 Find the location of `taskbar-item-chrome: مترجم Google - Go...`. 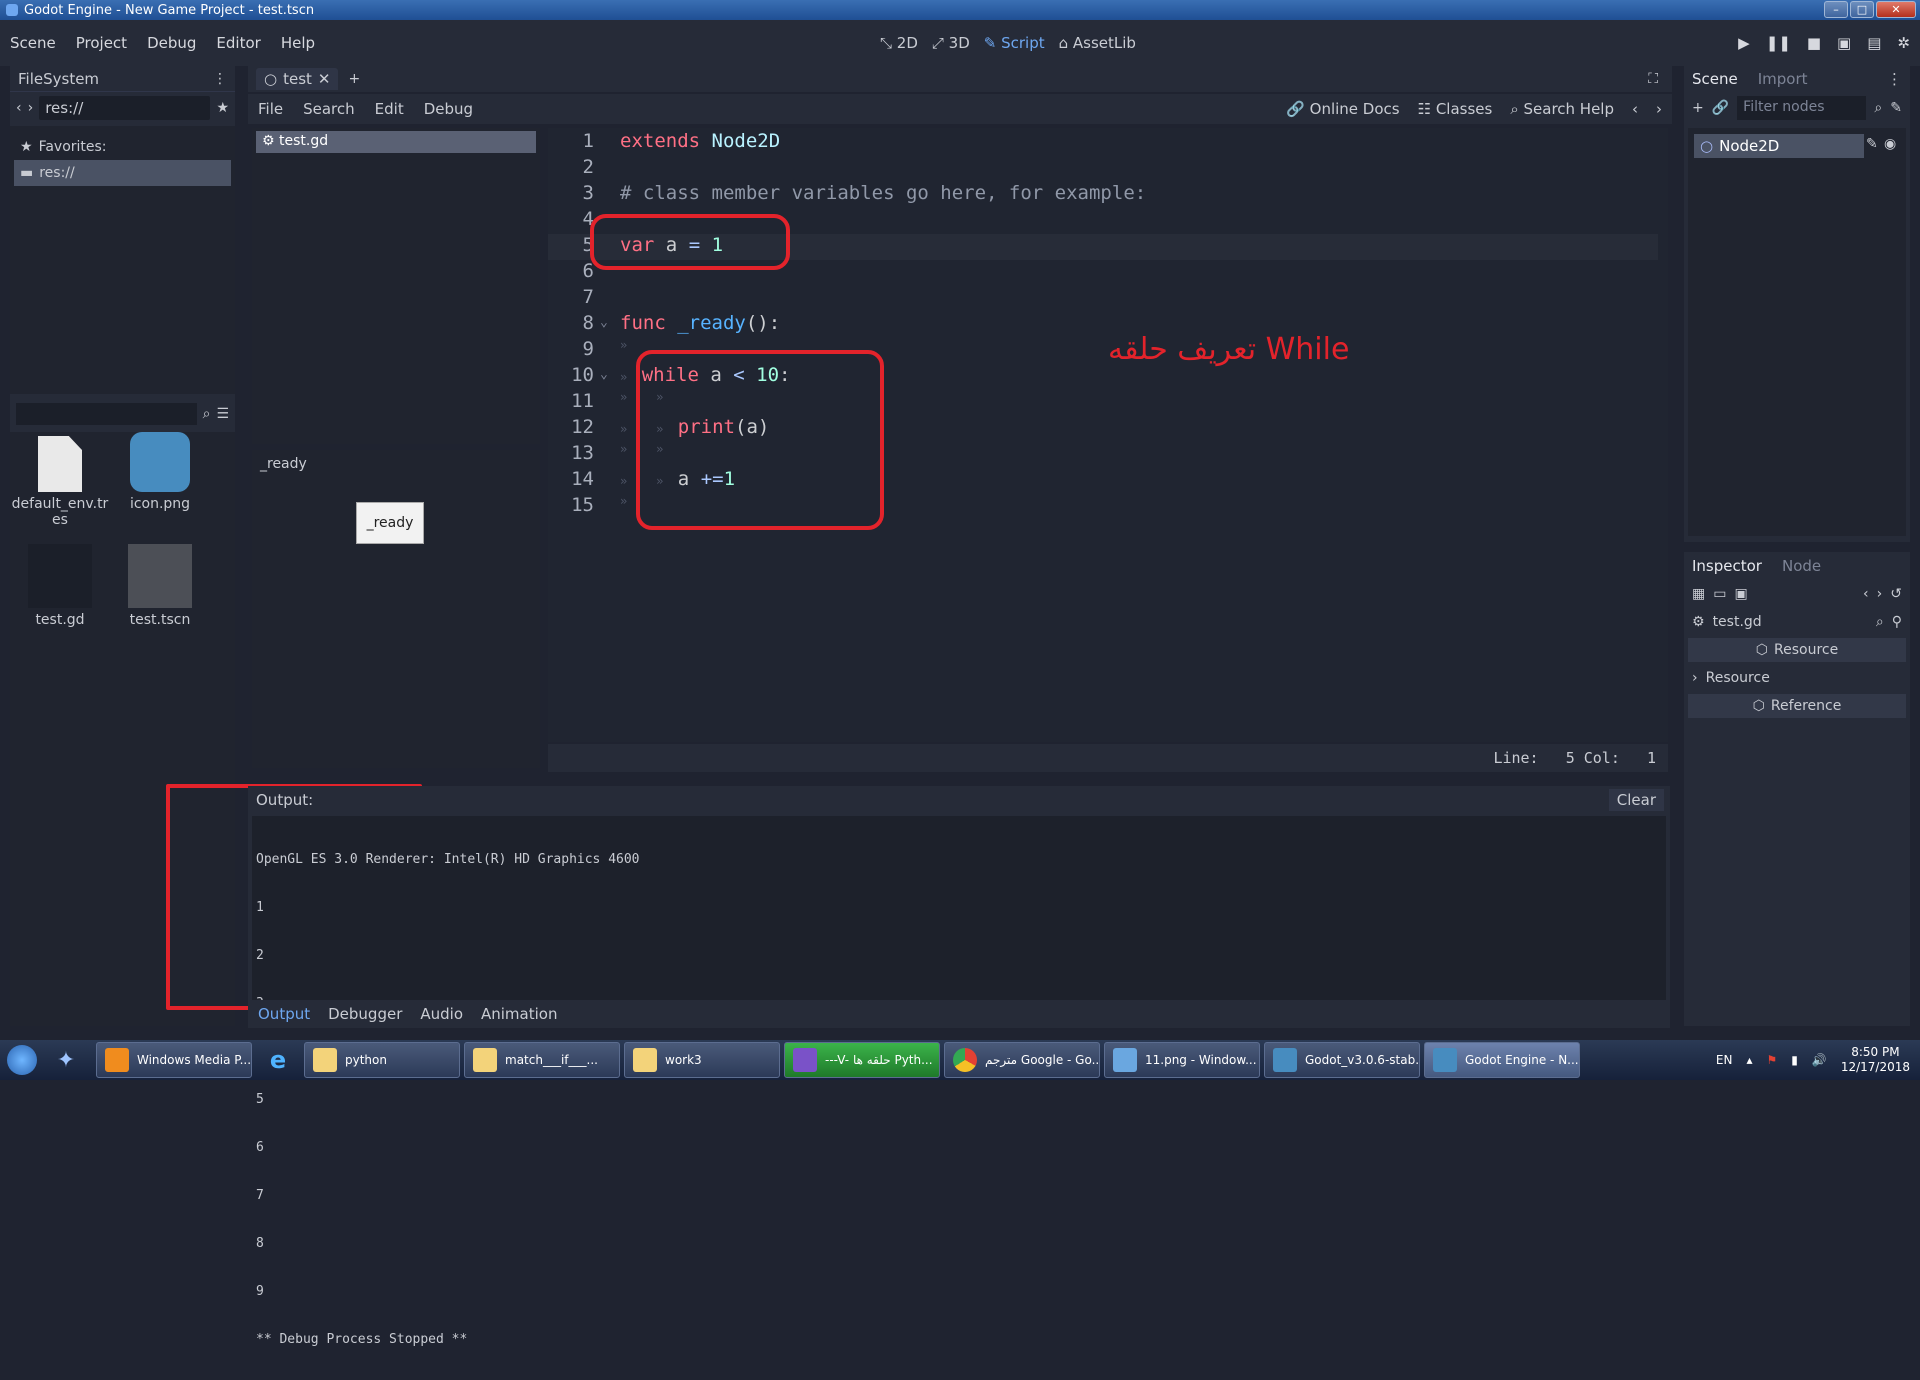

taskbar-item-chrome: مترجم Google - Go... is located at coordinates (1022, 1060).